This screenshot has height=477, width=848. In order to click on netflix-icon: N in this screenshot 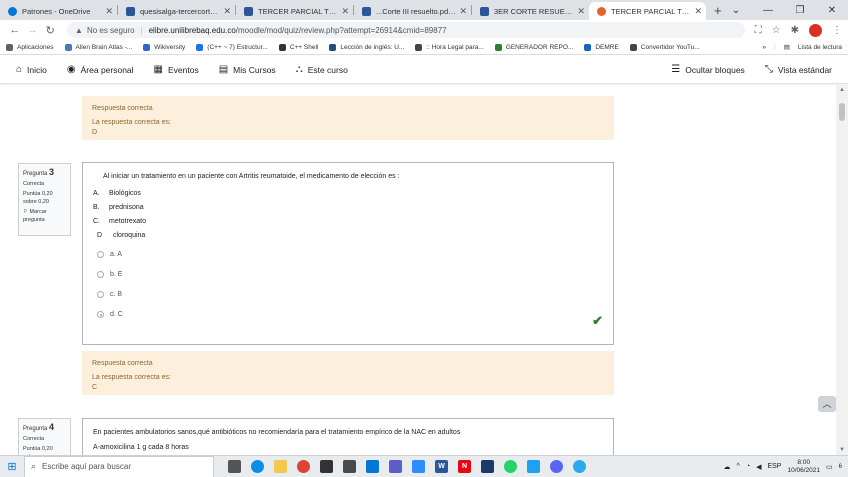, I will do `click(464, 466)`.